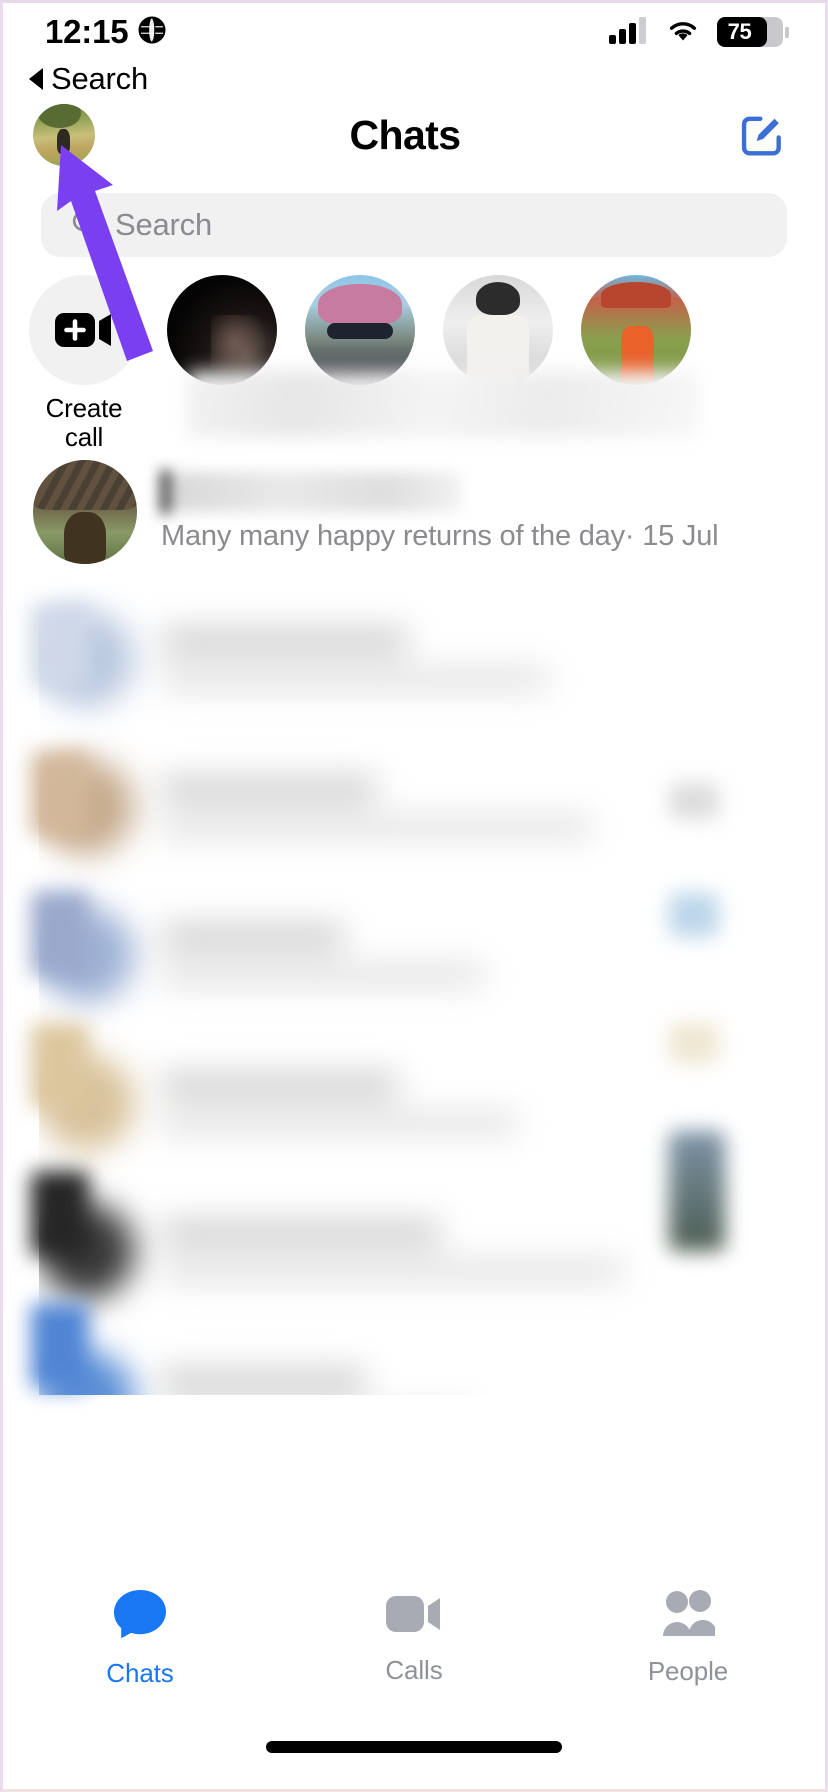  What do you see at coordinates (414, 225) in the screenshot?
I see `search-input: Search` at bounding box center [414, 225].